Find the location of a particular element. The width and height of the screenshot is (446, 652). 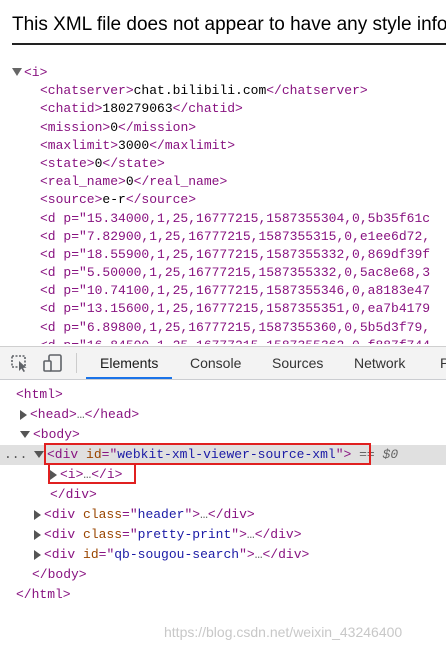

attr-value: header is located at coordinates (161, 514).